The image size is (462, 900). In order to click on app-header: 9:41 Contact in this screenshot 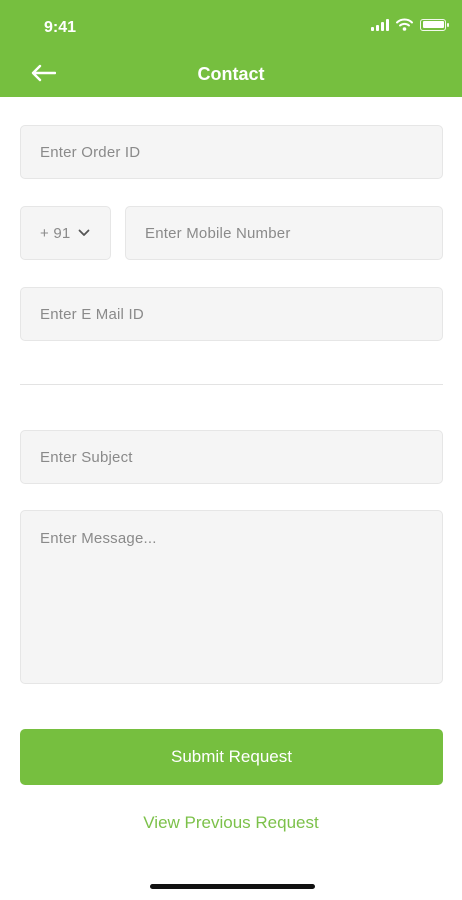, I will do `click(231, 48)`.